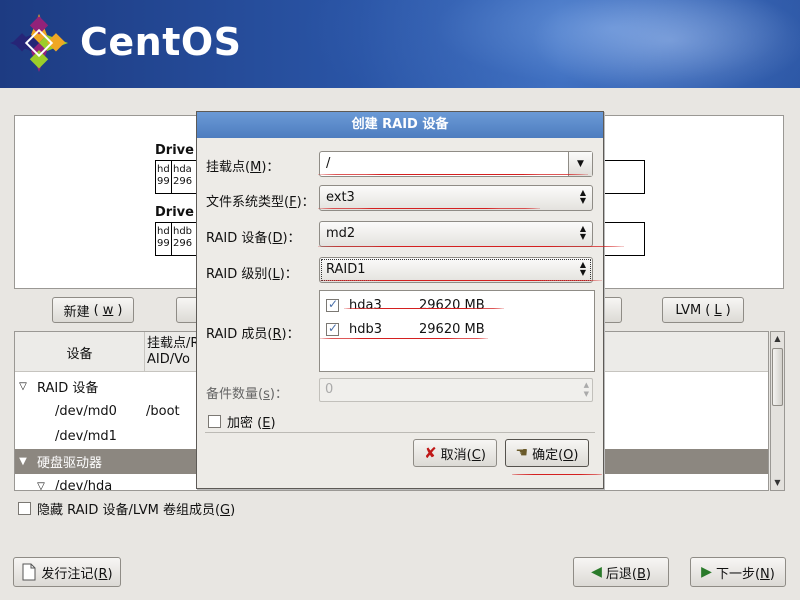 This screenshot has height=600, width=800. I want to click on column-device: 设备, so click(80, 352).